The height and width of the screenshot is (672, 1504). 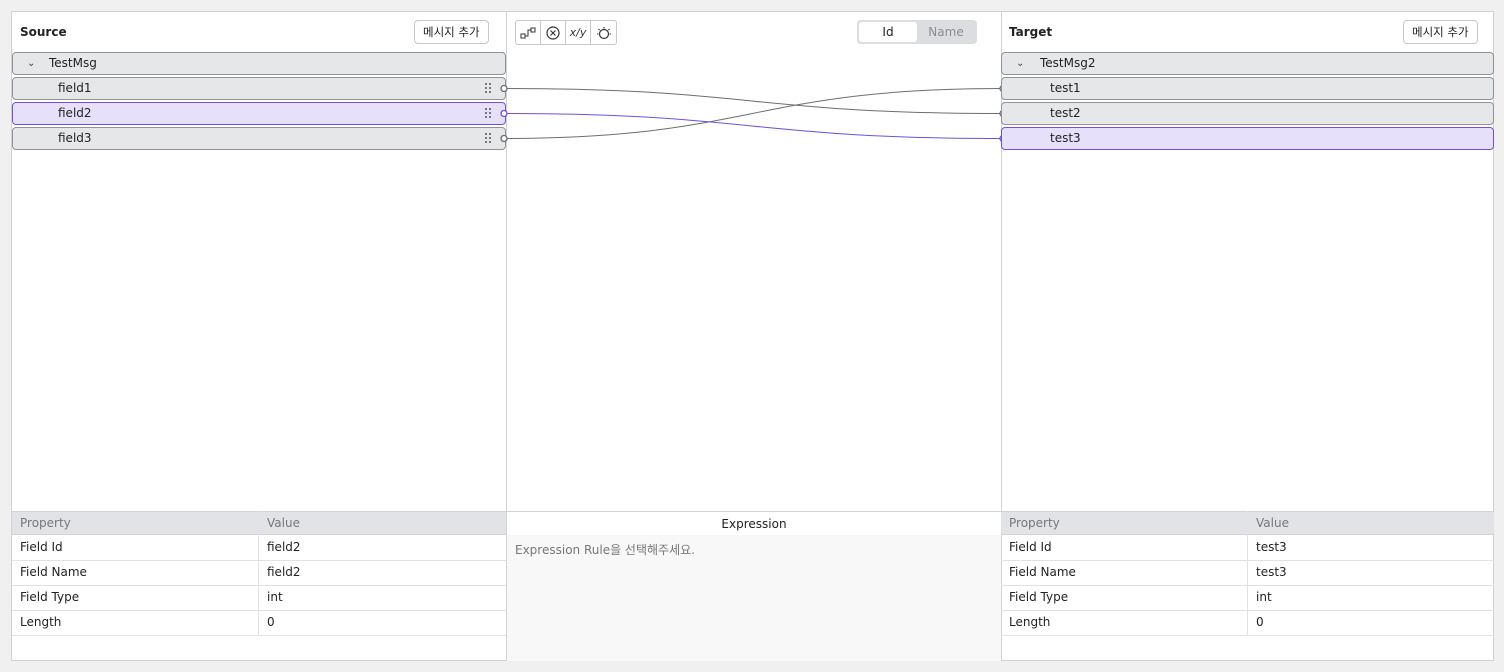 What do you see at coordinates (1020, 63) in the screenshot?
I see `chevron-down-icon: ⌄` at bounding box center [1020, 63].